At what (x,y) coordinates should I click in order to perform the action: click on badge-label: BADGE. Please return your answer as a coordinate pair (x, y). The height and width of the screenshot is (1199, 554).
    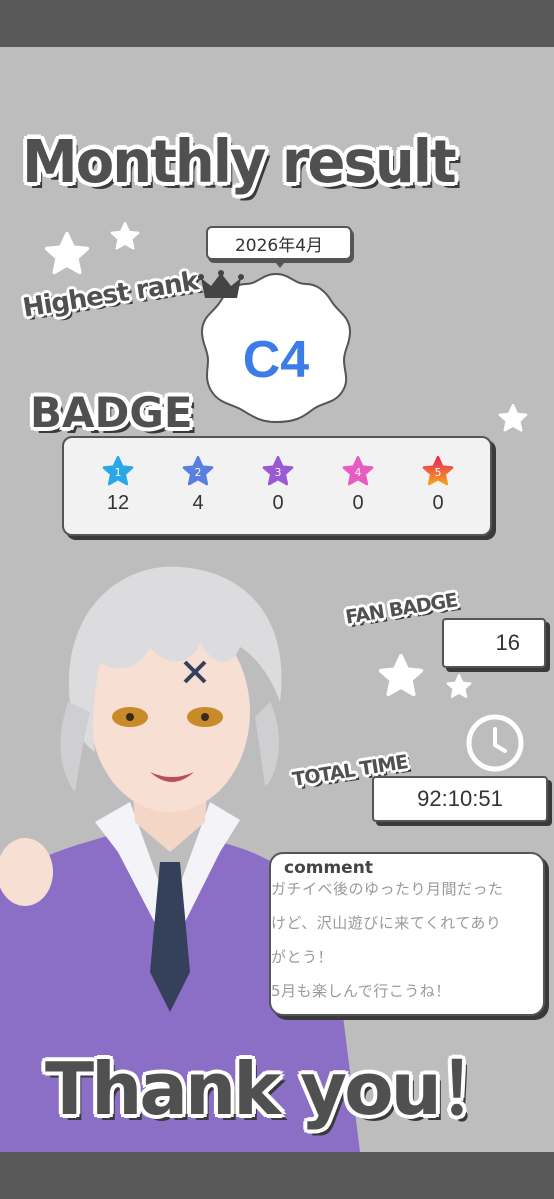
    Looking at the image, I should click on (111, 412).